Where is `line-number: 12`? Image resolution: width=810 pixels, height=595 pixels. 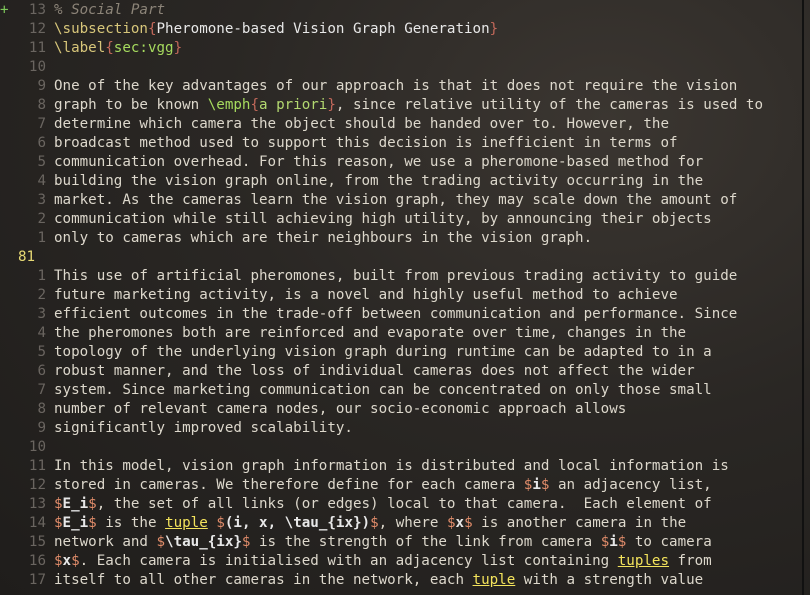 line-number: 12 is located at coordinates (37, 29).